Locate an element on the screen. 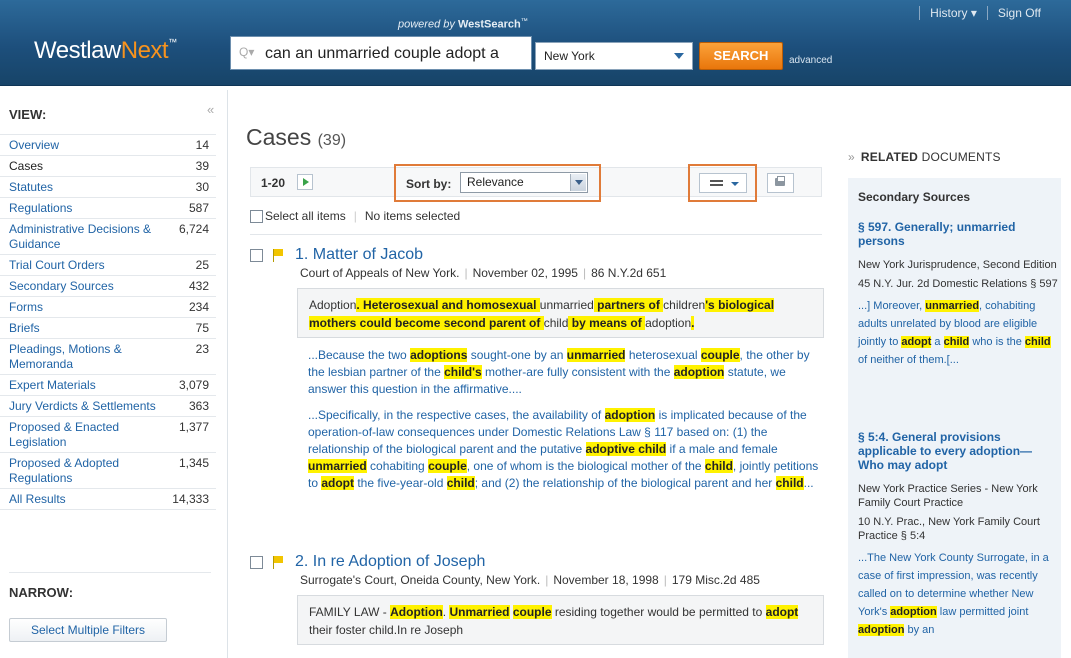  text-run: cohabiting is located at coordinates (397, 466).